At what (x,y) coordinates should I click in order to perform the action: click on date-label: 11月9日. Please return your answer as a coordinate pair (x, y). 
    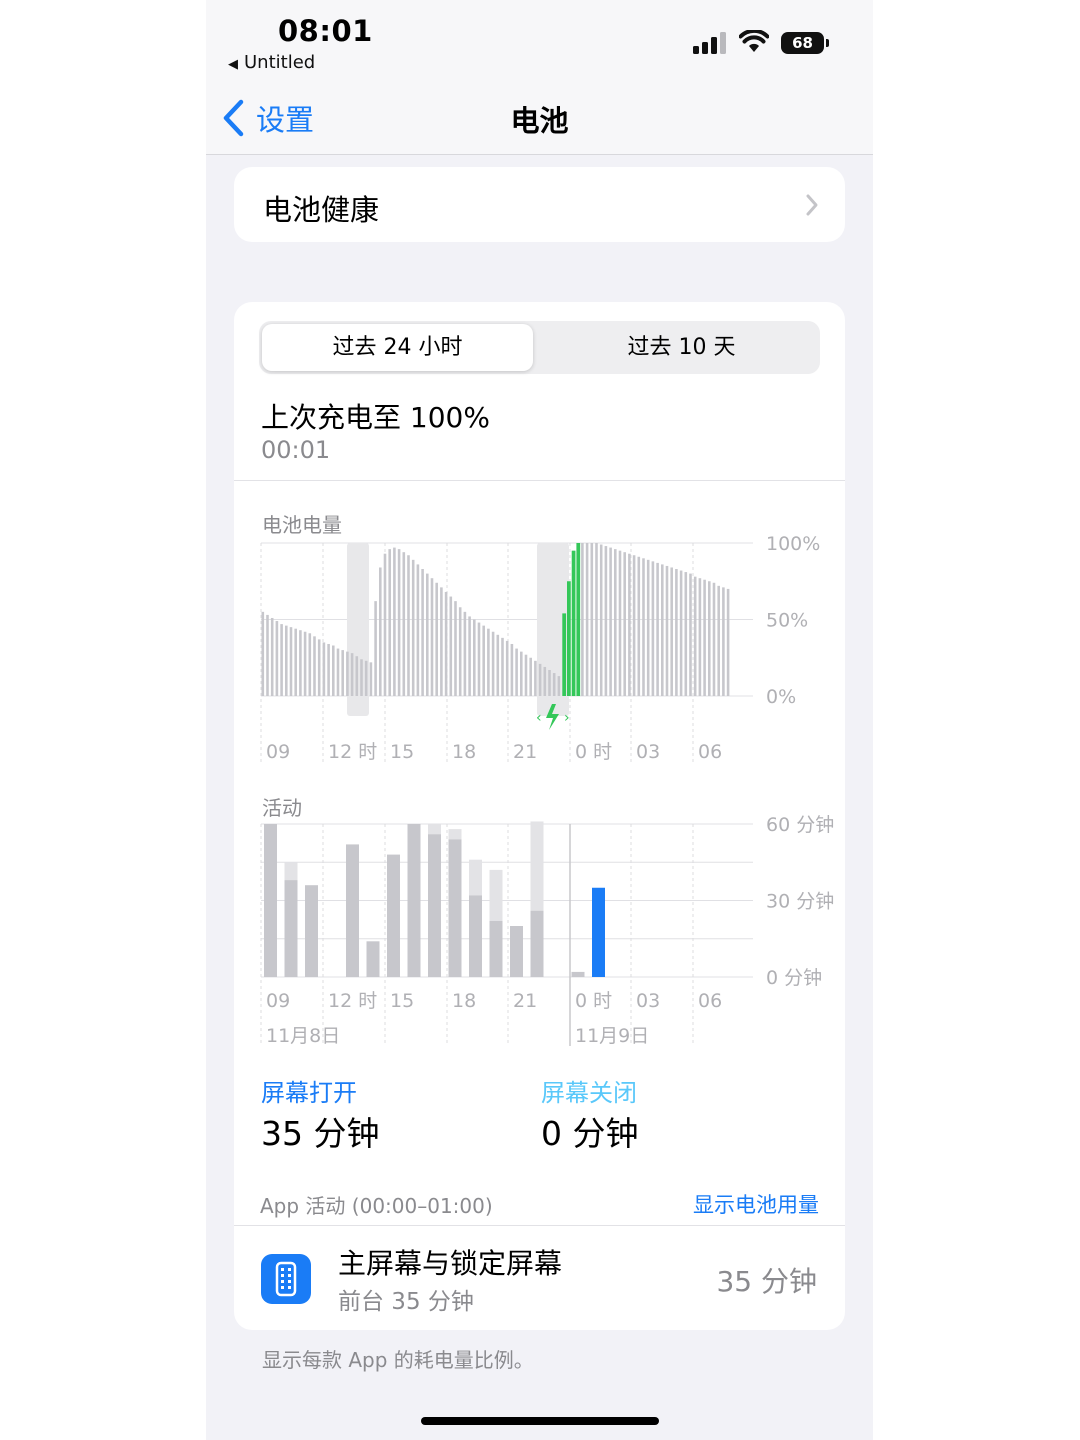
    Looking at the image, I should click on (612, 1036).